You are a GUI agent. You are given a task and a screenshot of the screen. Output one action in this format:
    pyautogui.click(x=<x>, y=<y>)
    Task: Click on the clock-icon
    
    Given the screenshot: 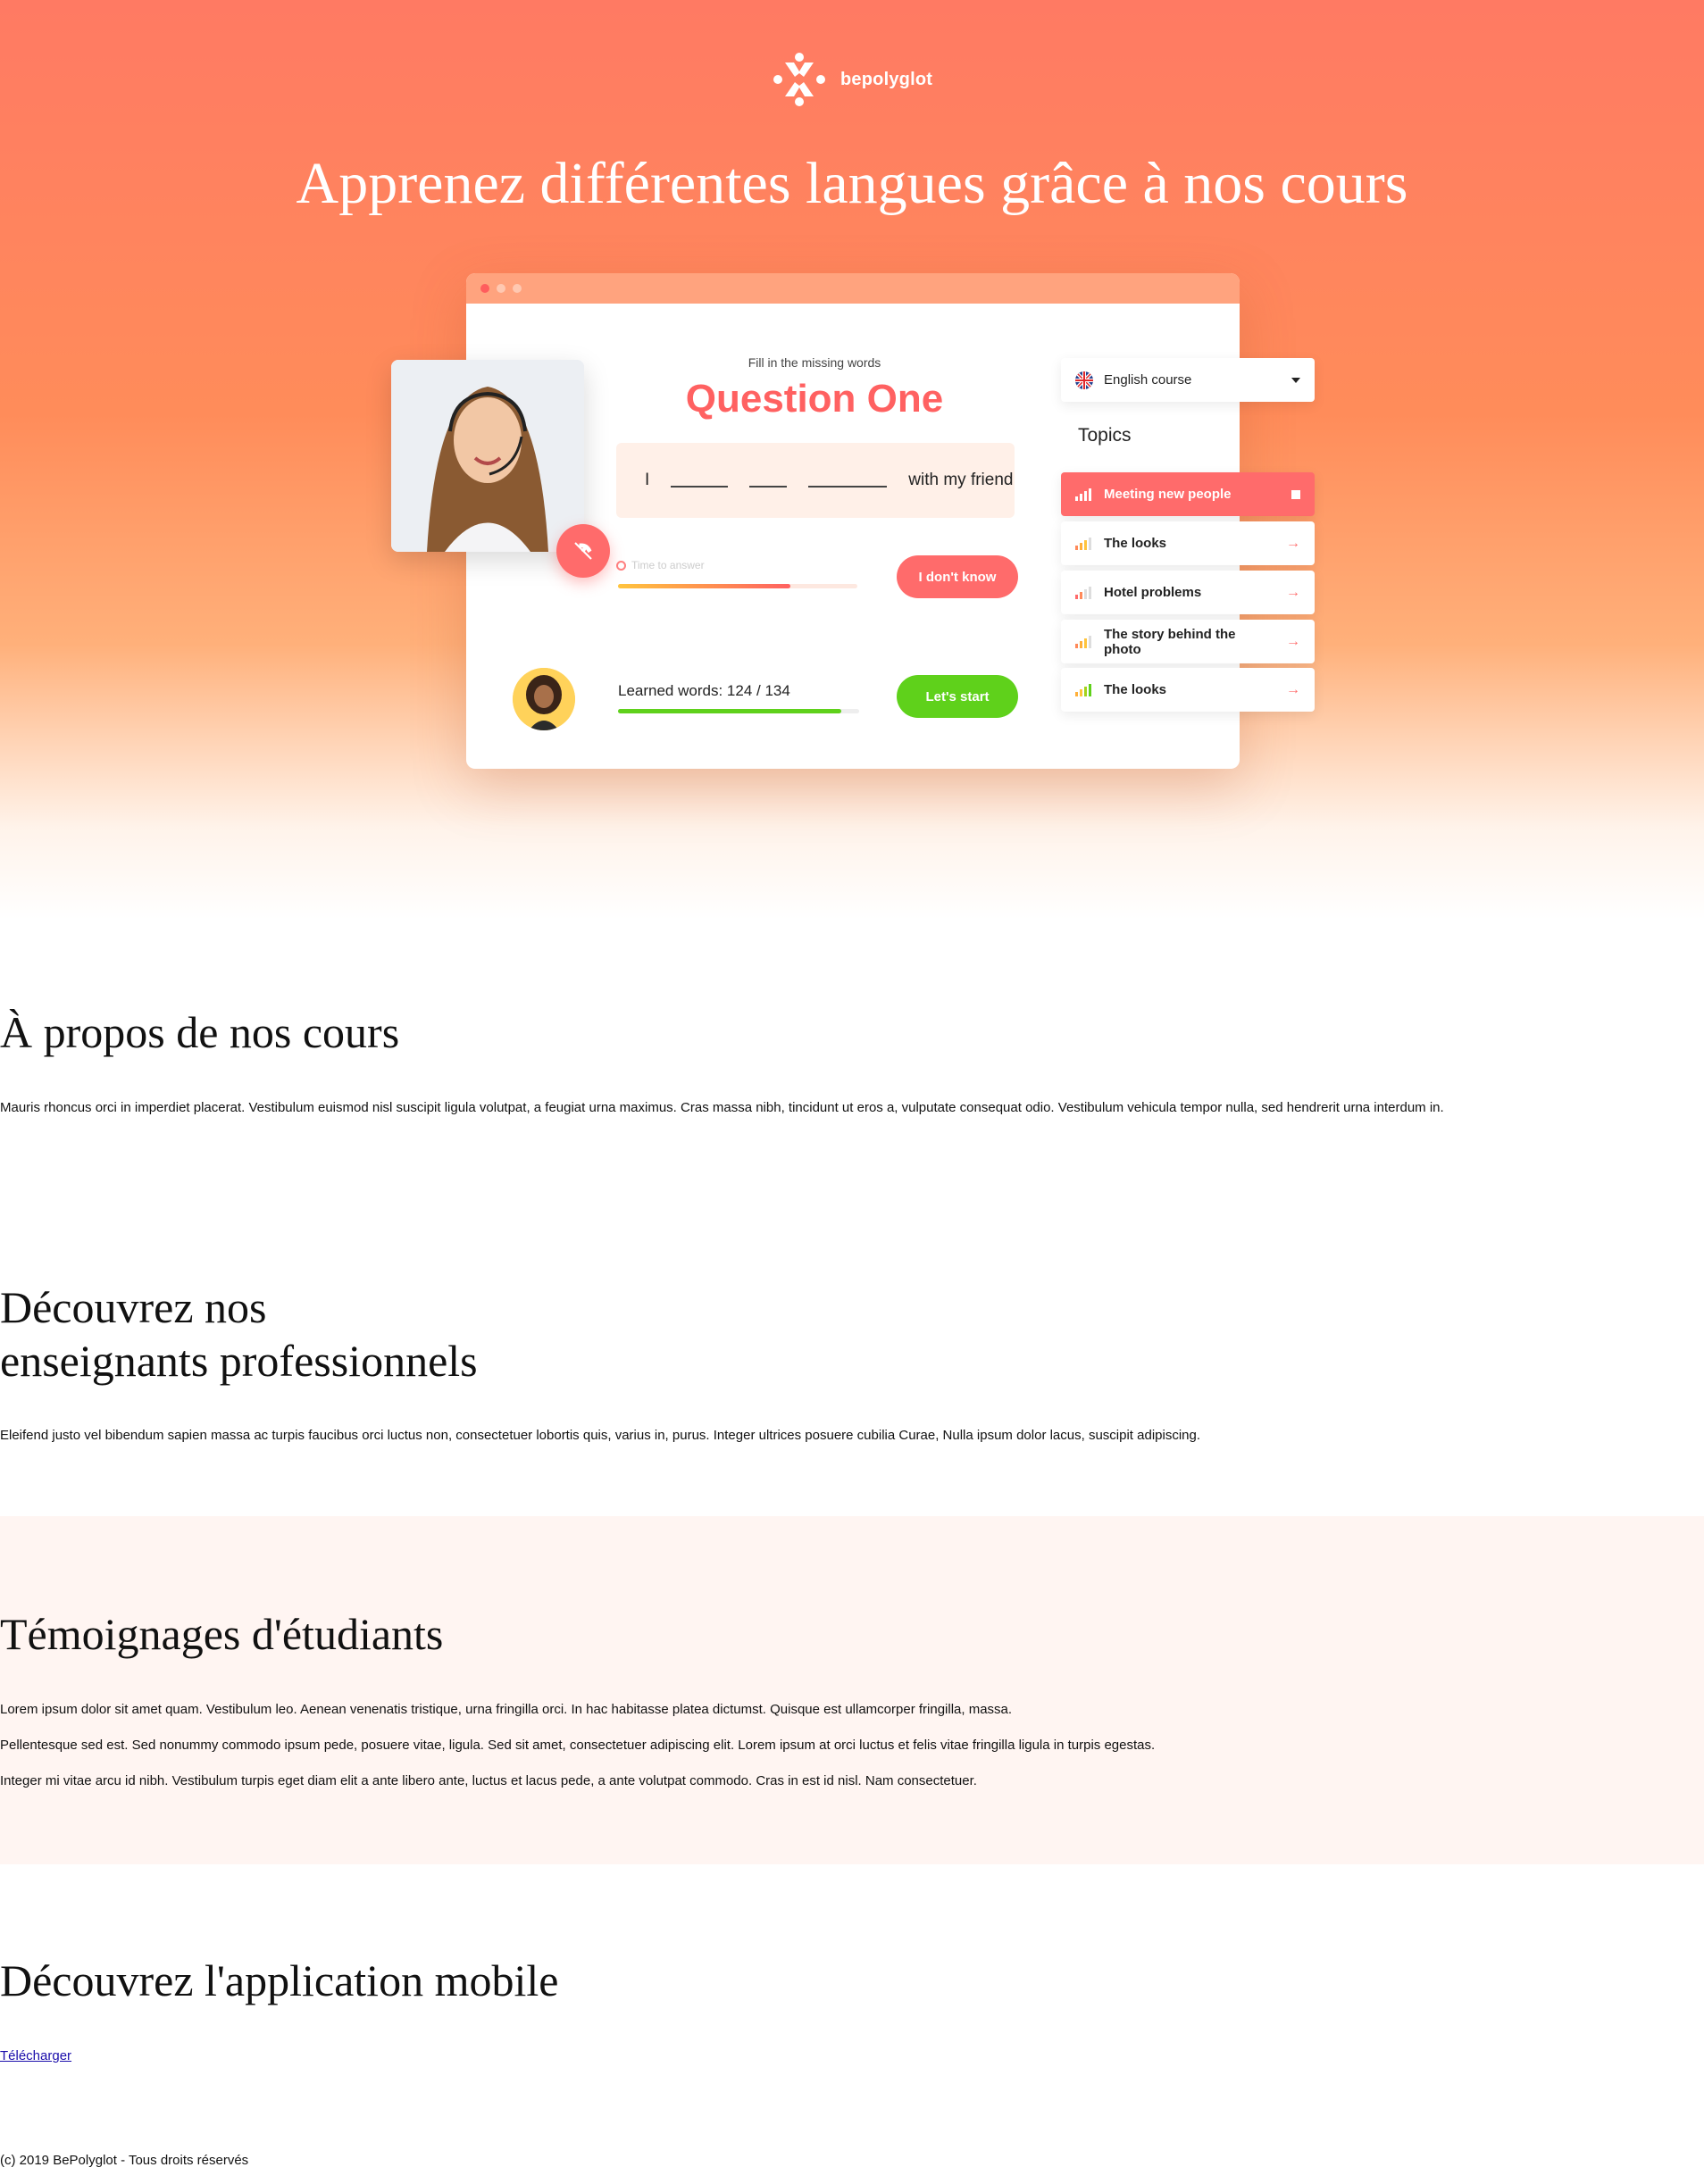 What is the action you would take?
    pyautogui.click(x=621, y=566)
    